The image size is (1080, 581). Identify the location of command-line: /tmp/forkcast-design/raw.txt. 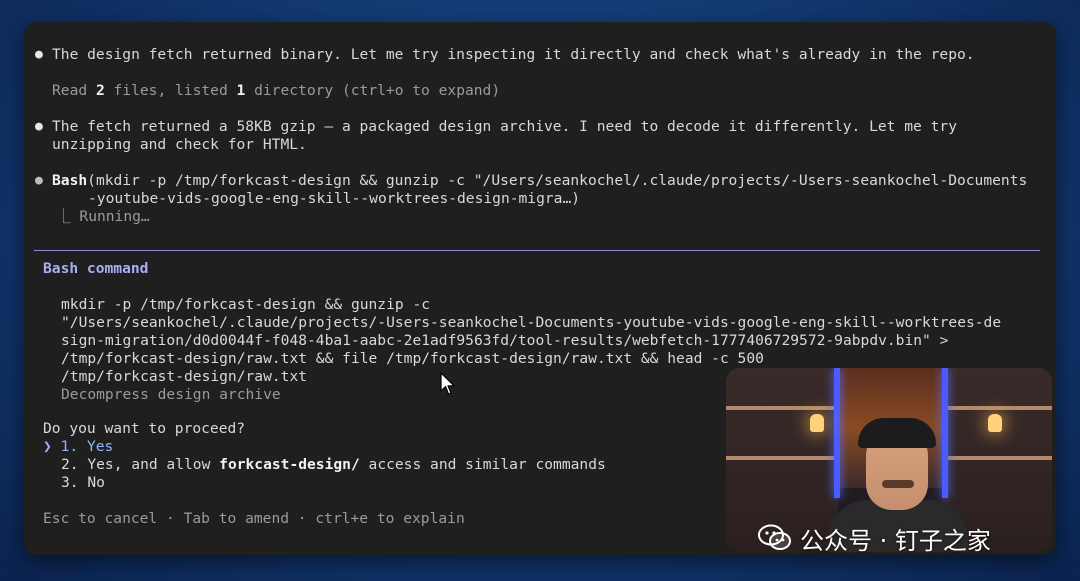
(184, 376).